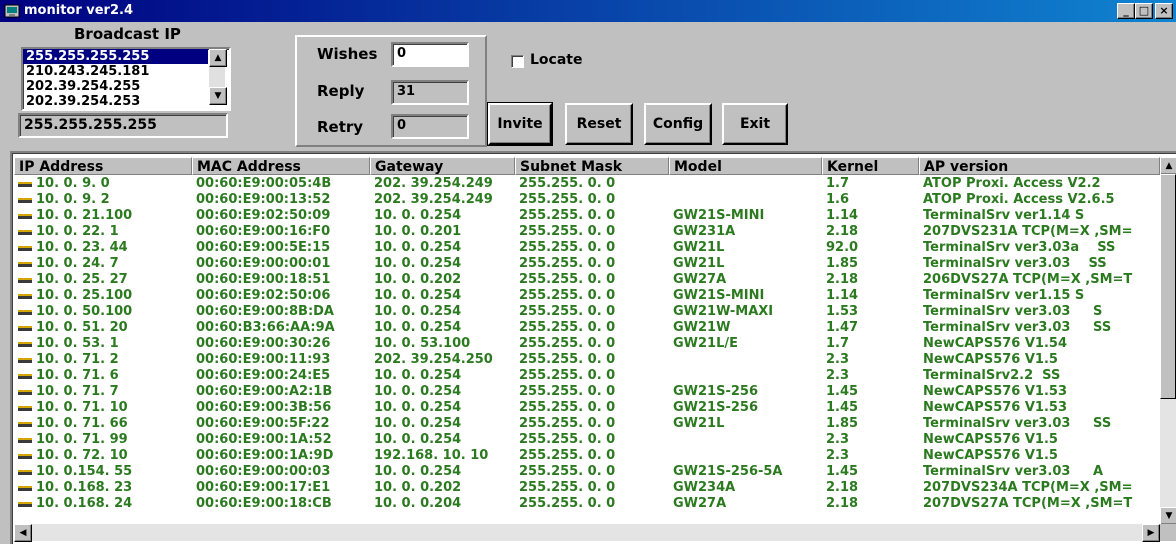  What do you see at coordinates (592, 166) in the screenshot?
I see `column-header-subnet-mask: Subnet Mask` at bounding box center [592, 166].